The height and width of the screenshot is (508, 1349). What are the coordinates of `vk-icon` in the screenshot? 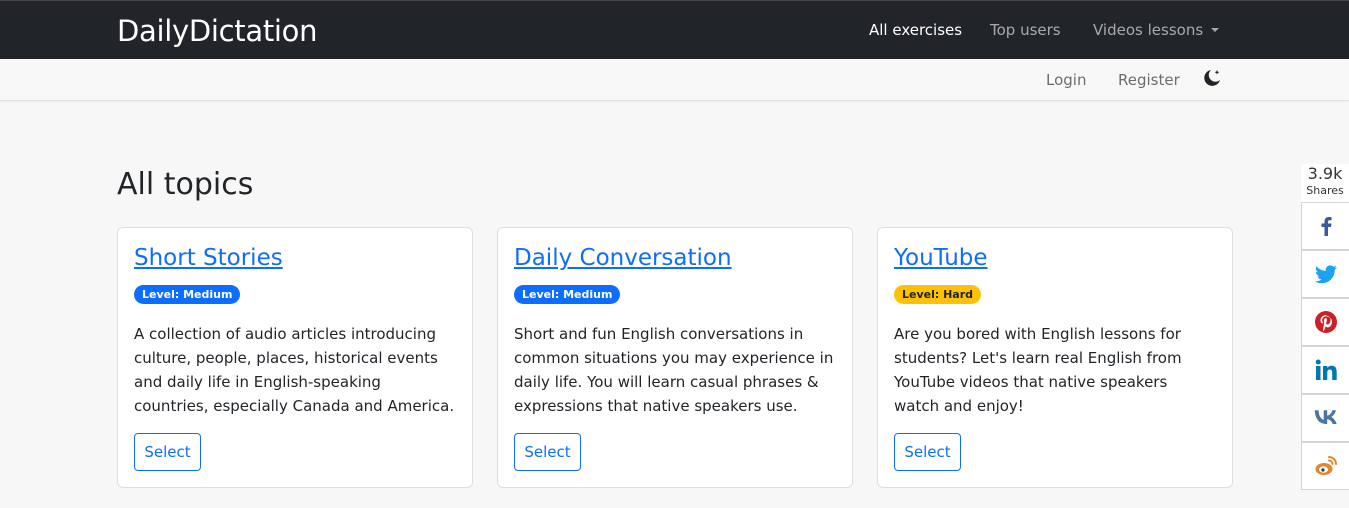 It's located at (1325, 417).